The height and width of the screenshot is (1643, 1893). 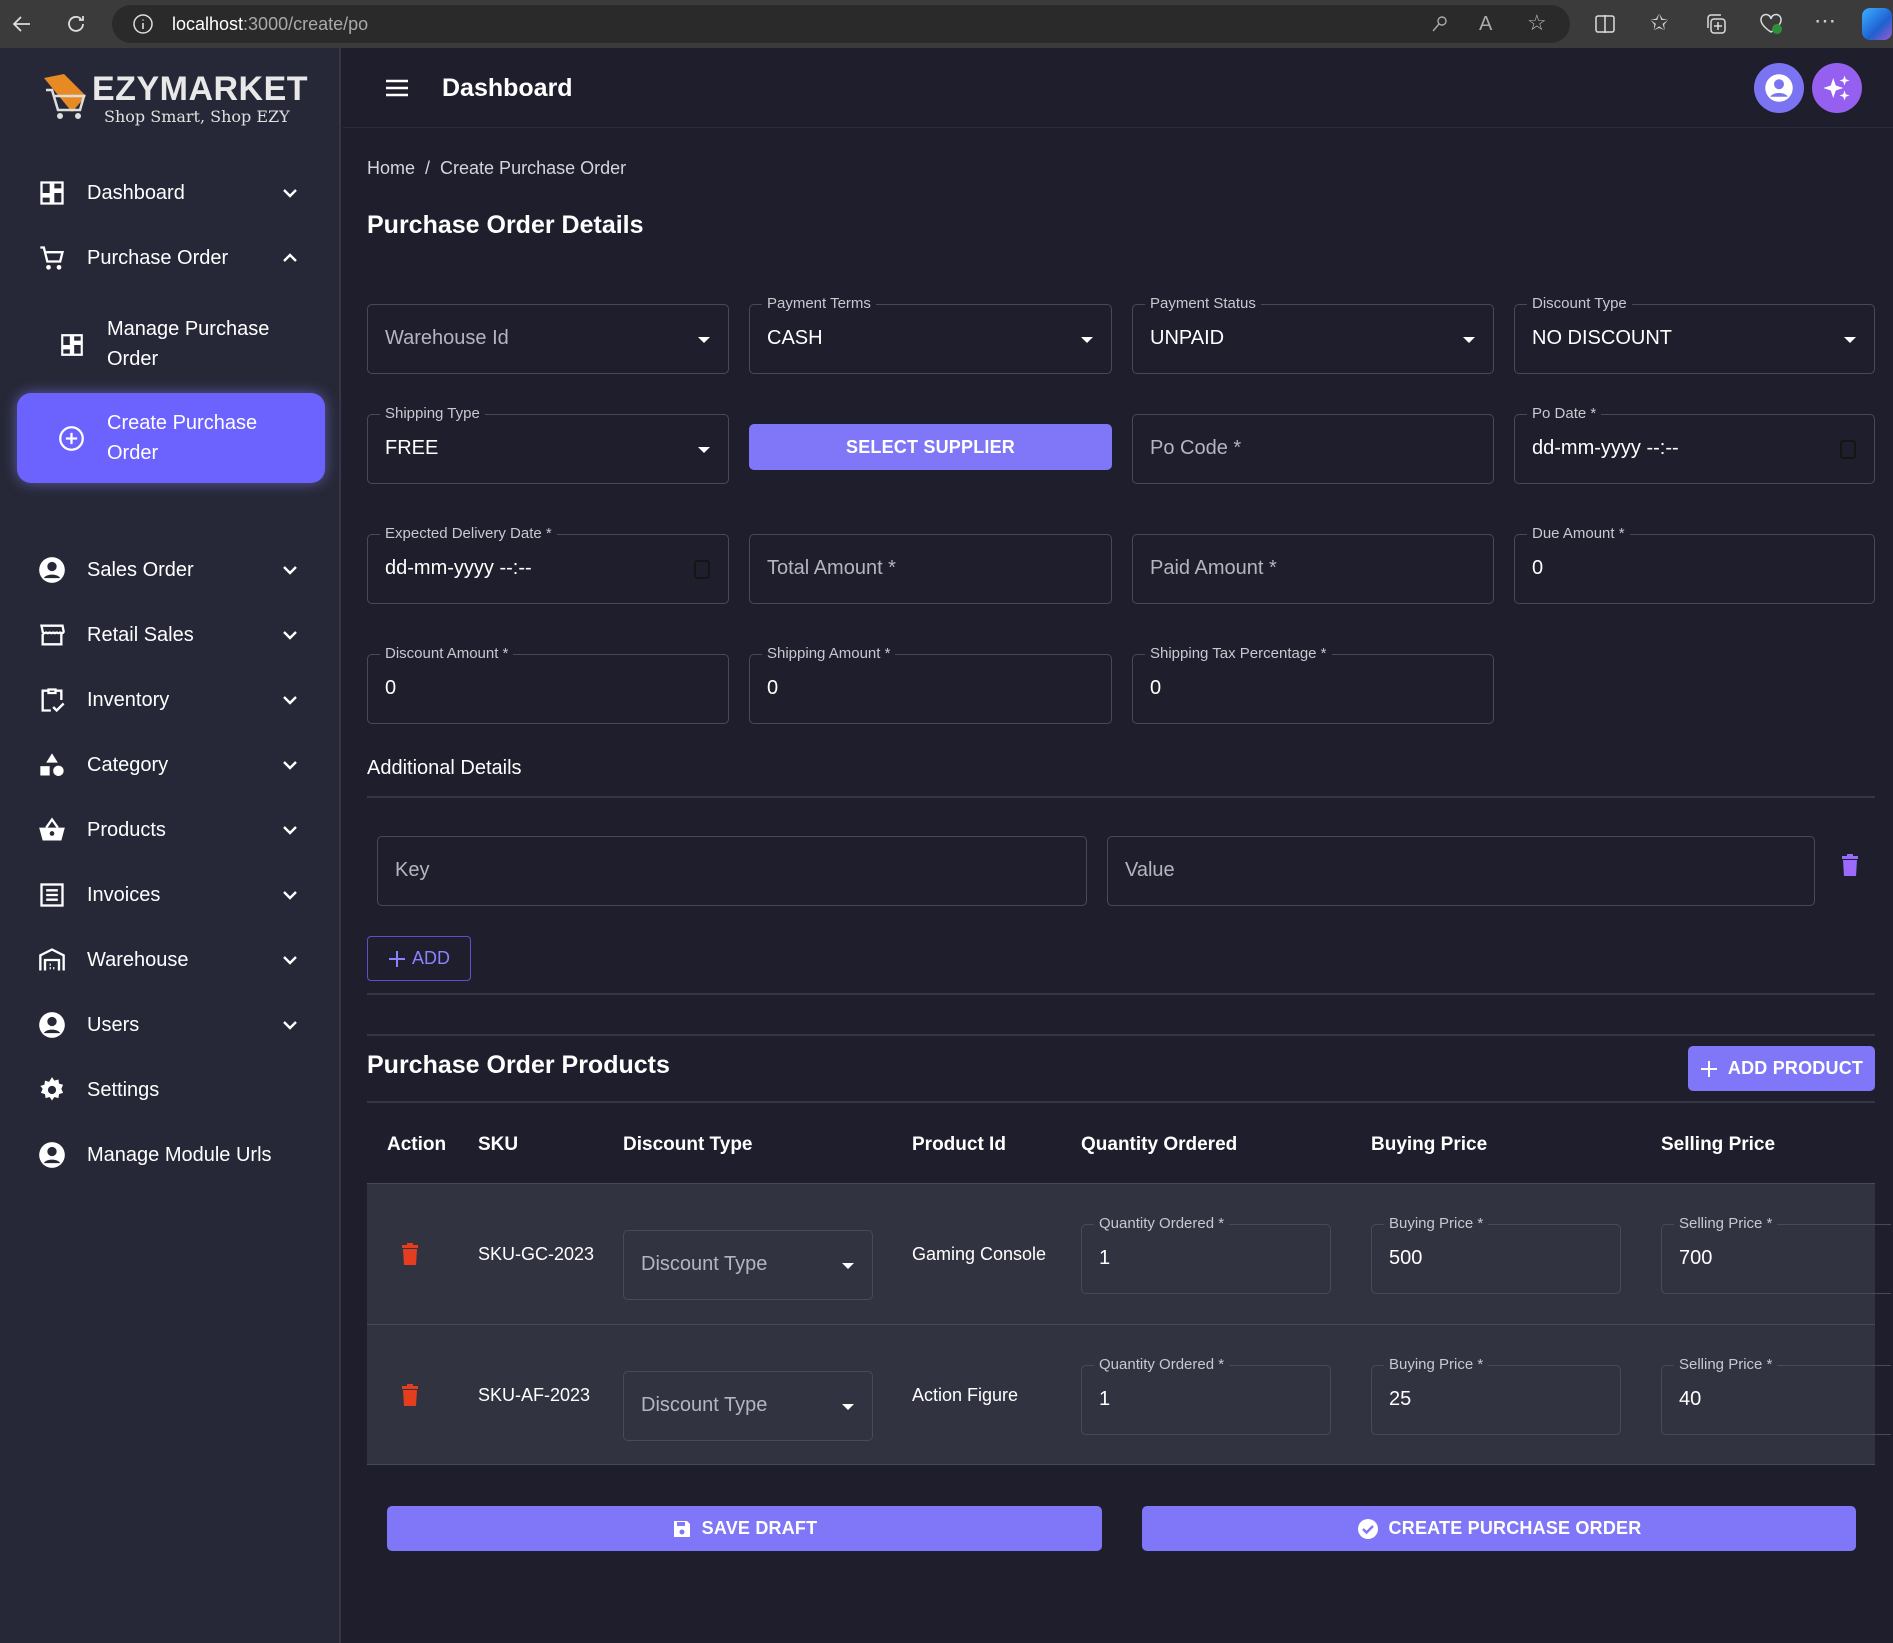 What do you see at coordinates (170, 960) in the screenshot?
I see `sidebar-item-warehouse: Warehouse` at bounding box center [170, 960].